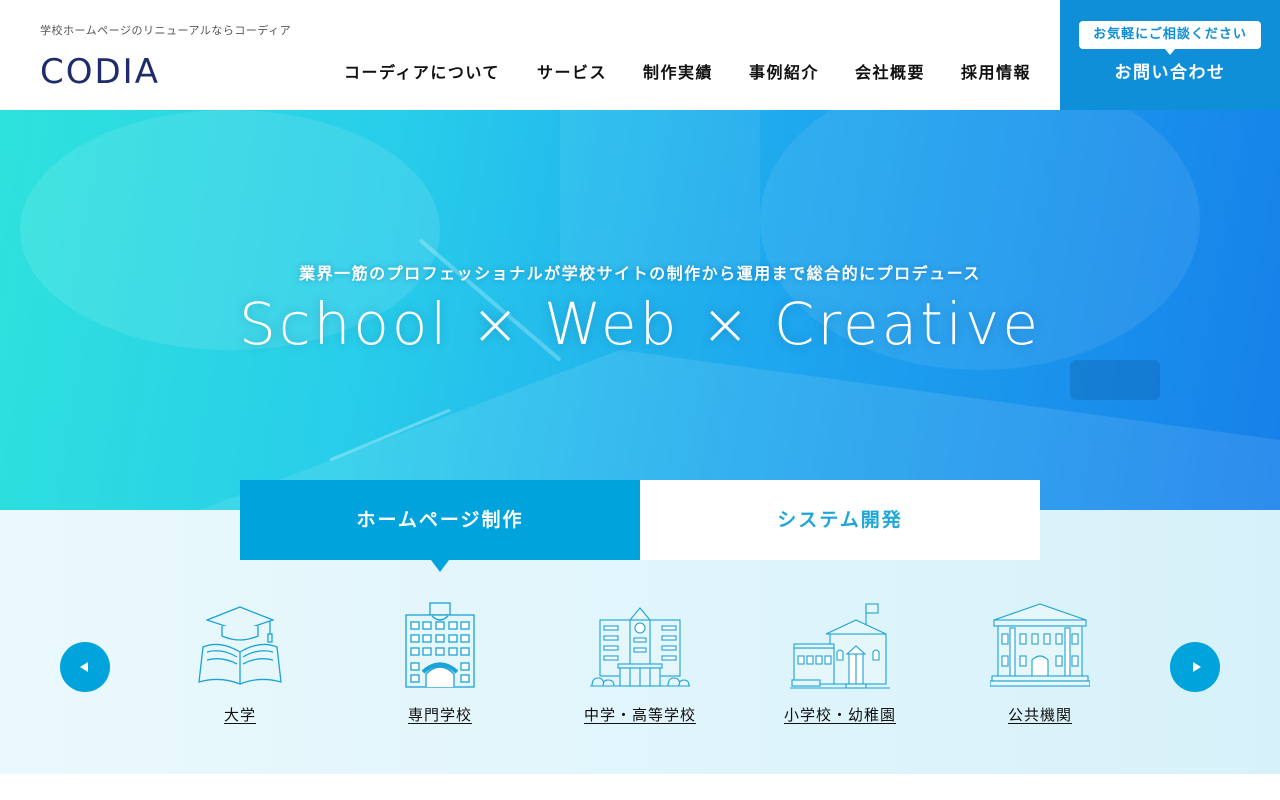  I want to click on contact-label: お問い合わせ, so click(1170, 73).